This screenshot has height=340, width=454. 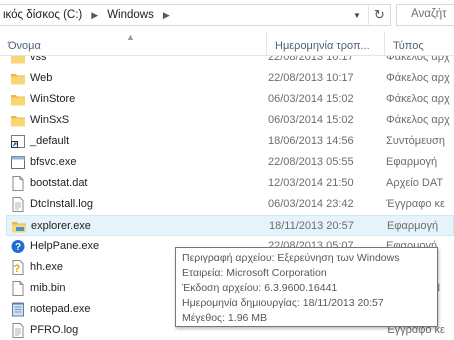 What do you see at coordinates (53, 99) in the screenshot?
I see `file-name: WinStore` at bounding box center [53, 99].